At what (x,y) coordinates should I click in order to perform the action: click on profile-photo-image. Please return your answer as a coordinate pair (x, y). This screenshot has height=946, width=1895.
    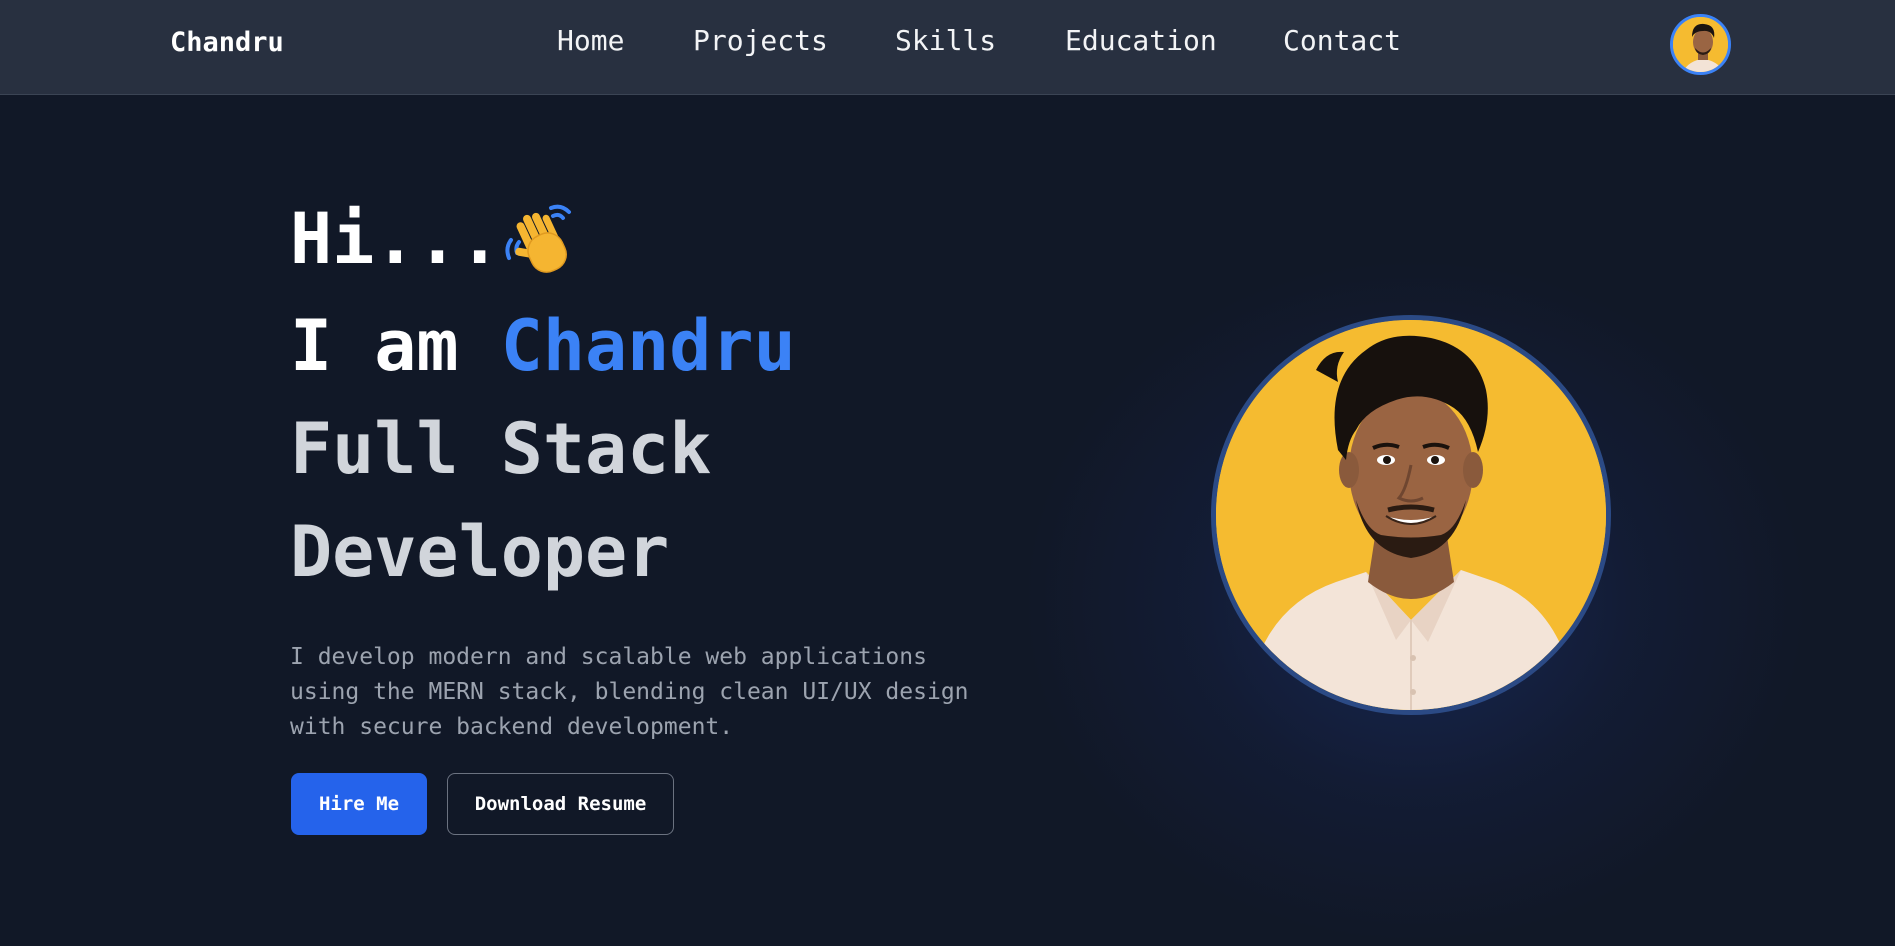
    Looking at the image, I should click on (1411, 515).